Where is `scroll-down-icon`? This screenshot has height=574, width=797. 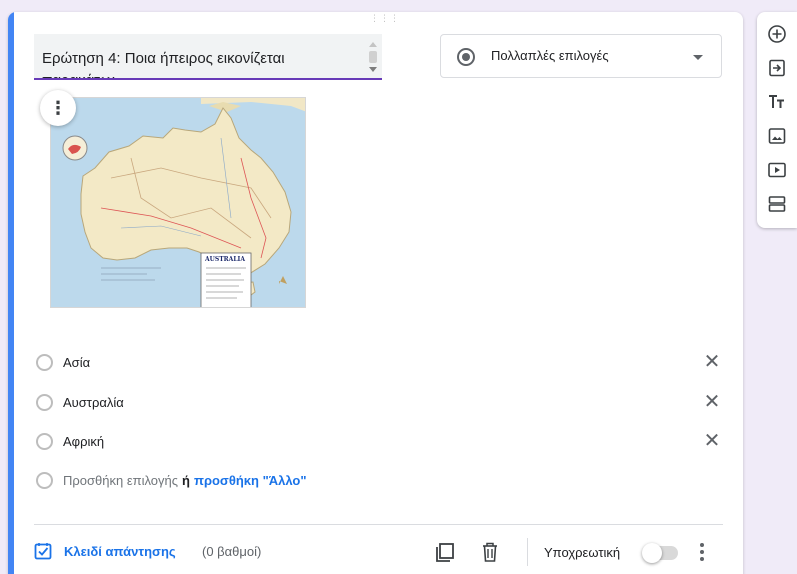
scroll-down-icon is located at coordinates (373, 69).